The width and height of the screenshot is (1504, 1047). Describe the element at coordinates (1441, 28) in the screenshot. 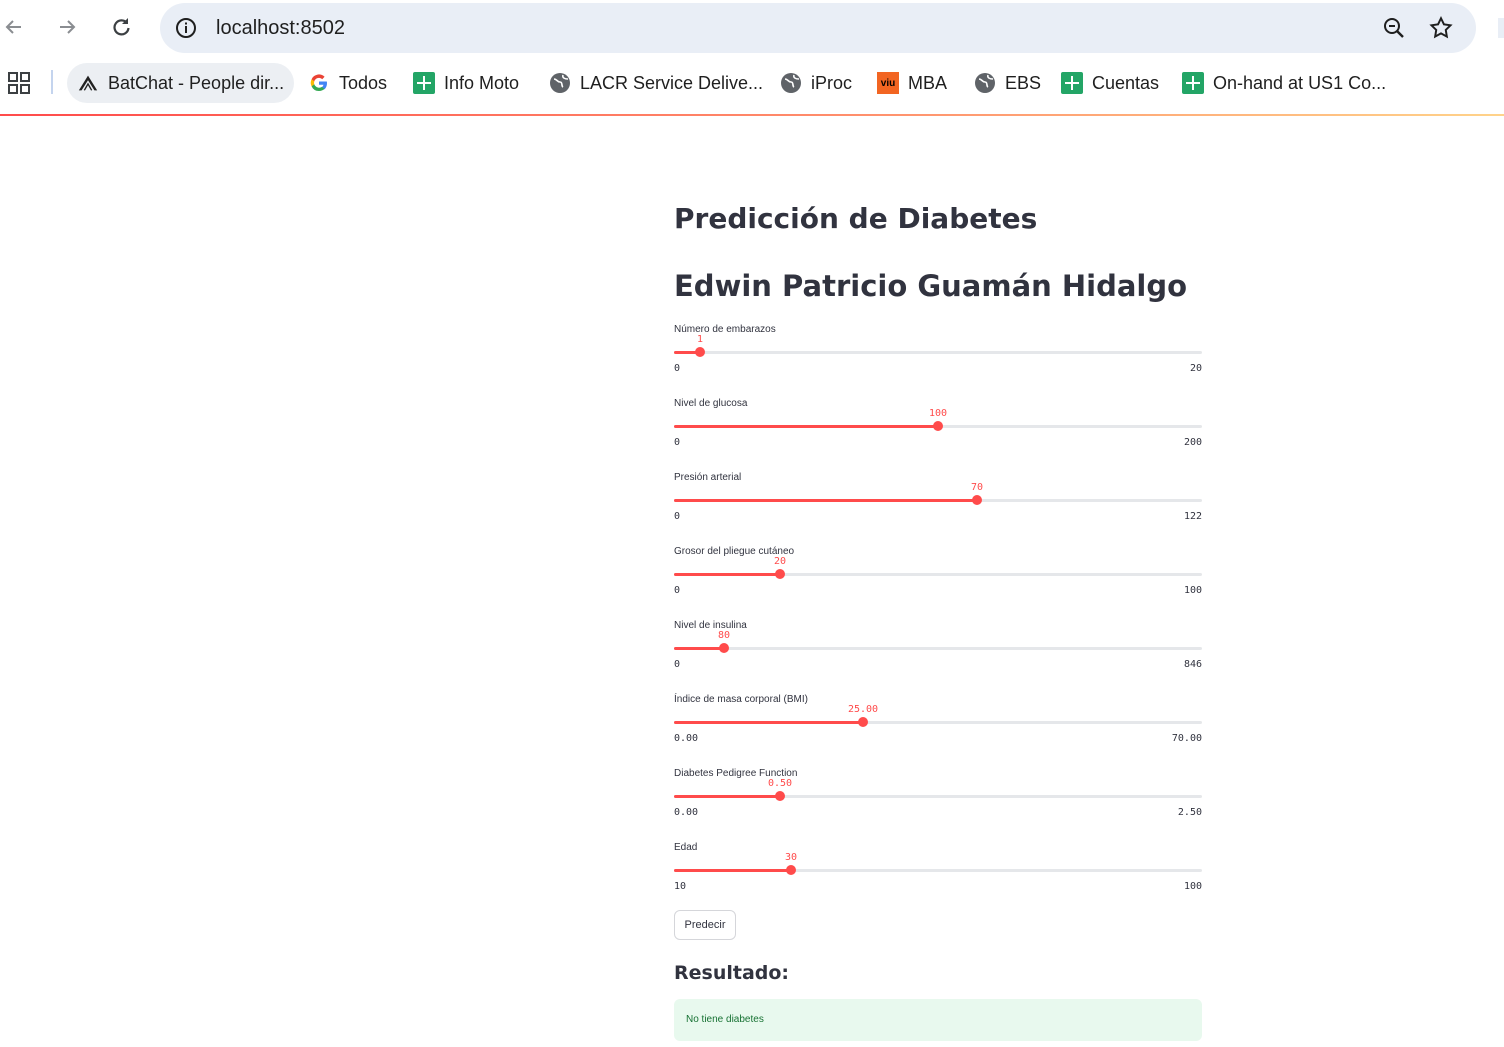

I see `bookmark-star-icon` at that location.